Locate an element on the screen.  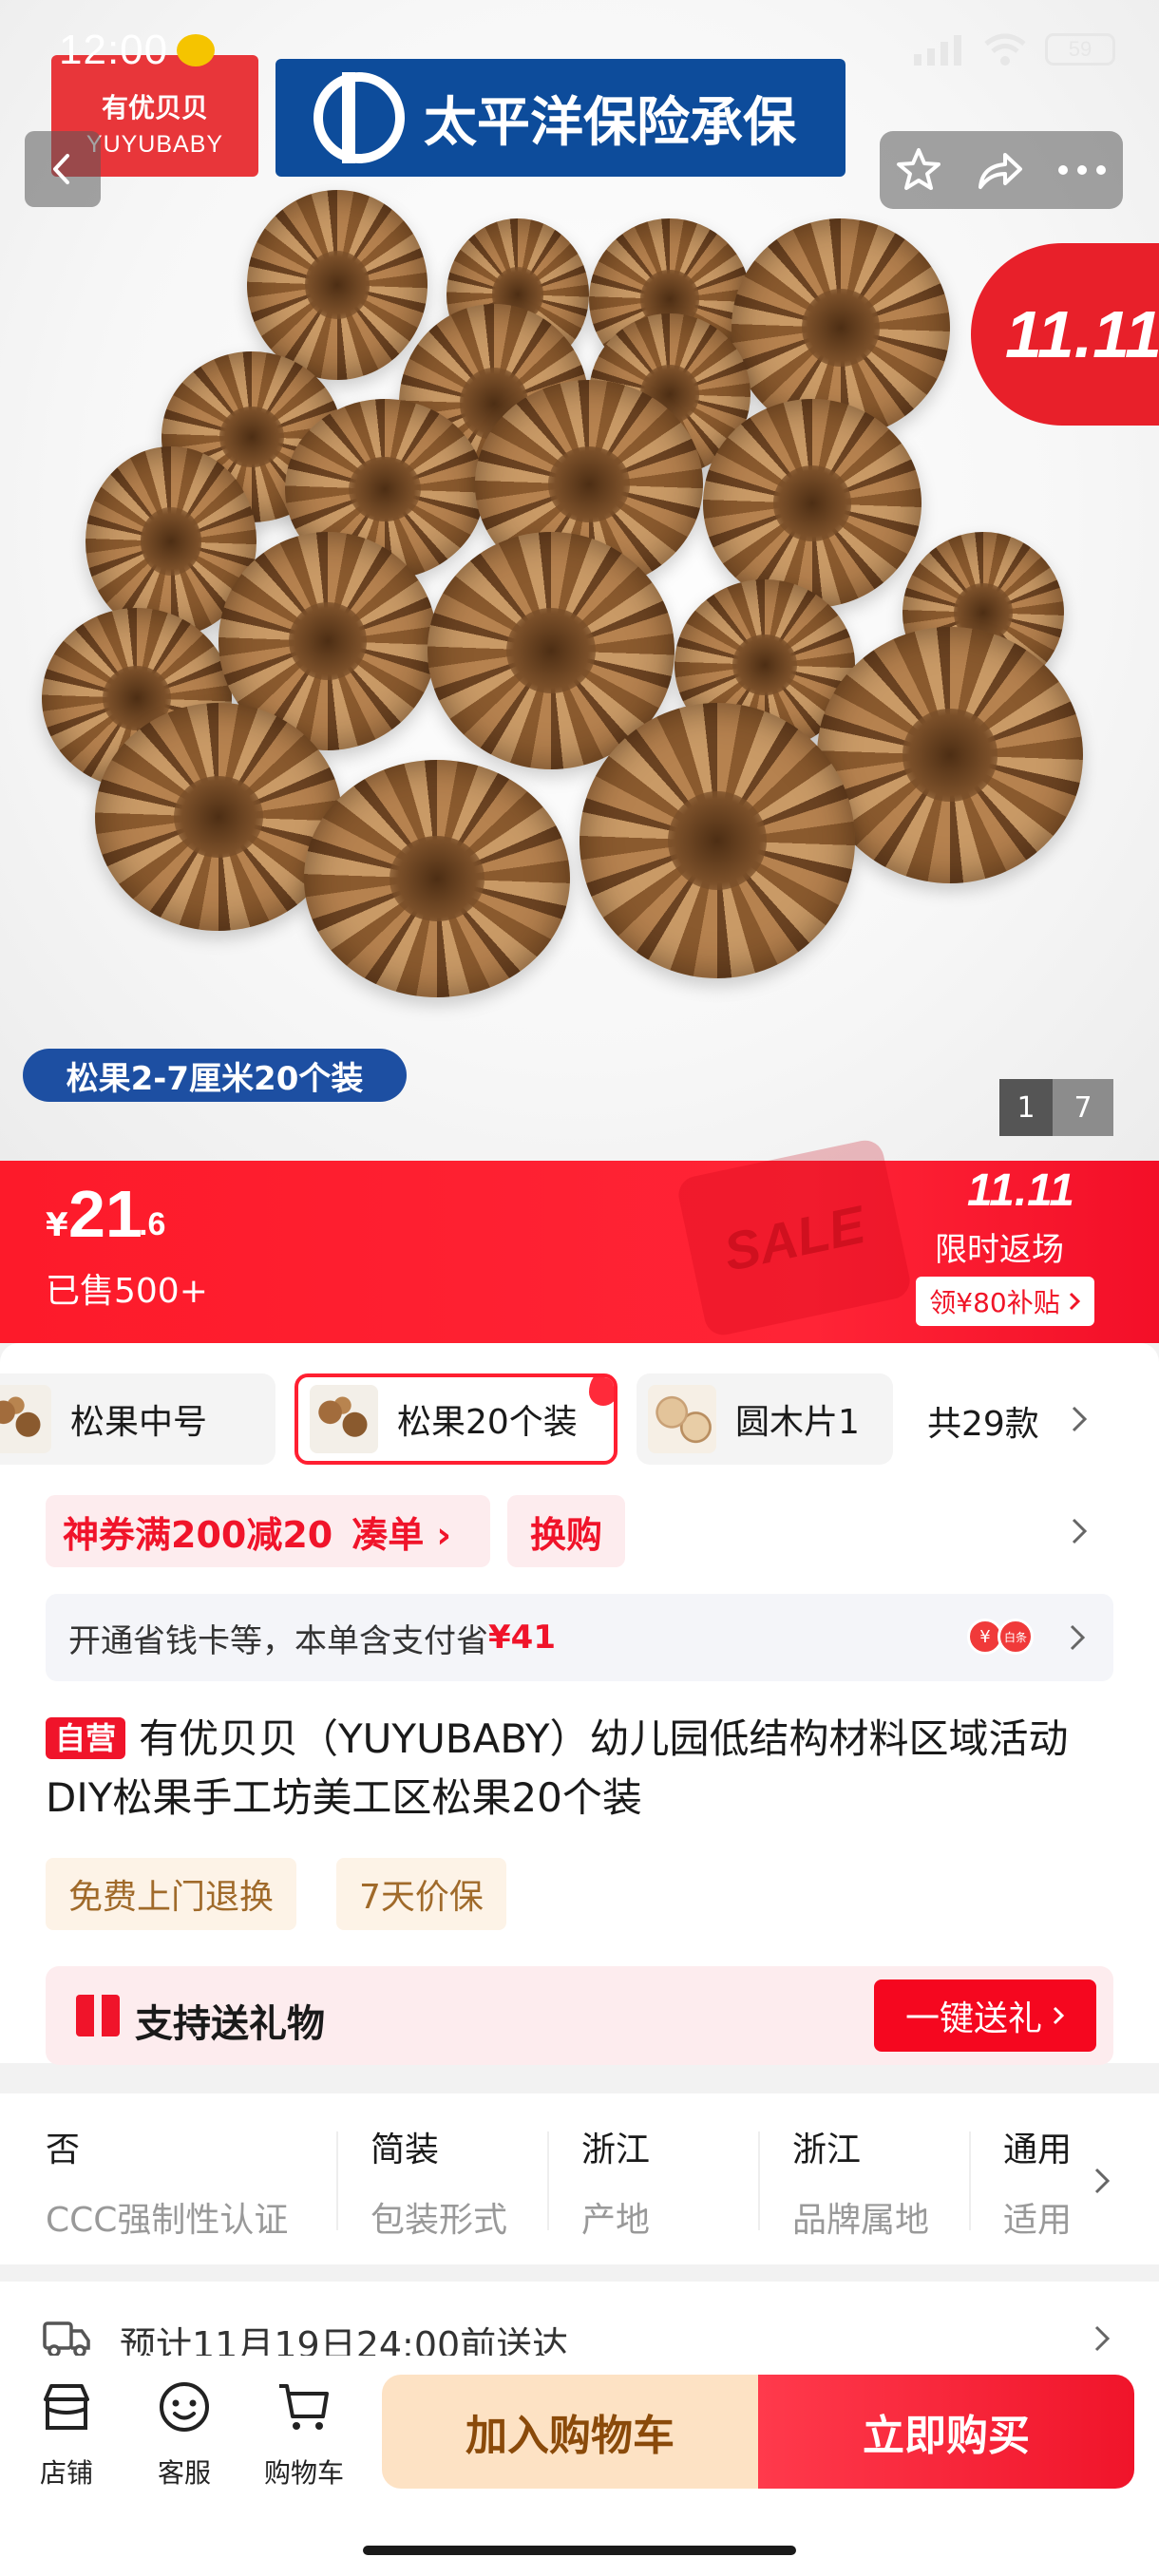
param-key: CCC强制性认证 is located at coordinates (167, 2220).